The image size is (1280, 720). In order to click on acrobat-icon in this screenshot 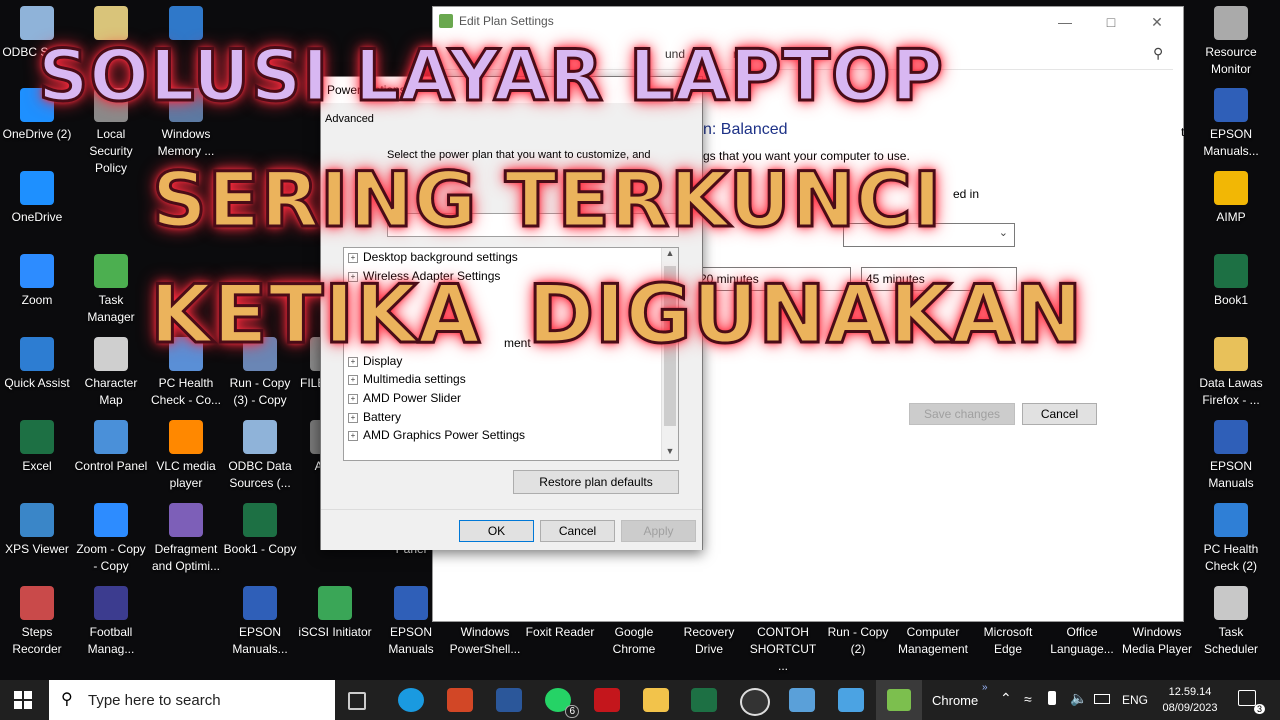, I will do `click(607, 700)`.